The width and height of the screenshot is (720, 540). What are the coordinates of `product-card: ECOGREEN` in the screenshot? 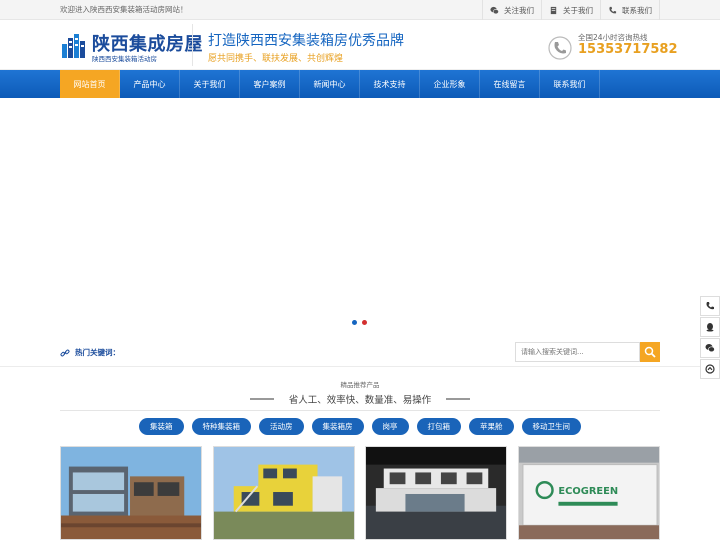 It's located at (588, 493).